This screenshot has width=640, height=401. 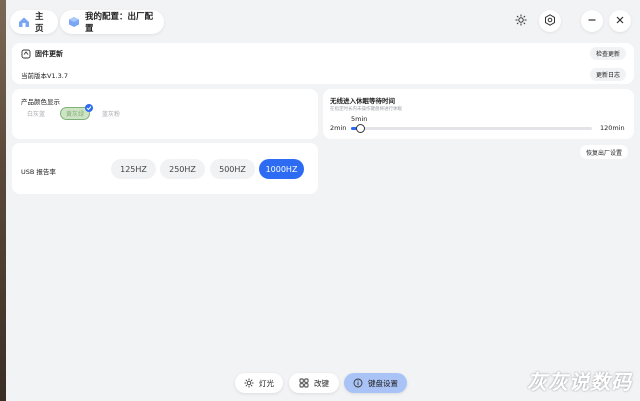 I want to click on product-color-card: 产品颜色显示 白灰蓝 黄灰绿 蓝灰粉, so click(x=165, y=114).